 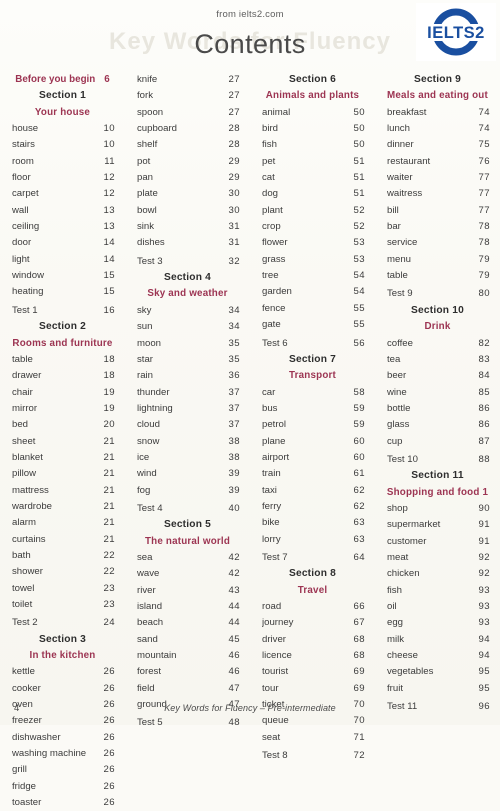 What do you see at coordinates (187, 607) in the screenshot?
I see `contents-entry: island 44` at bounding box center [187, 607].